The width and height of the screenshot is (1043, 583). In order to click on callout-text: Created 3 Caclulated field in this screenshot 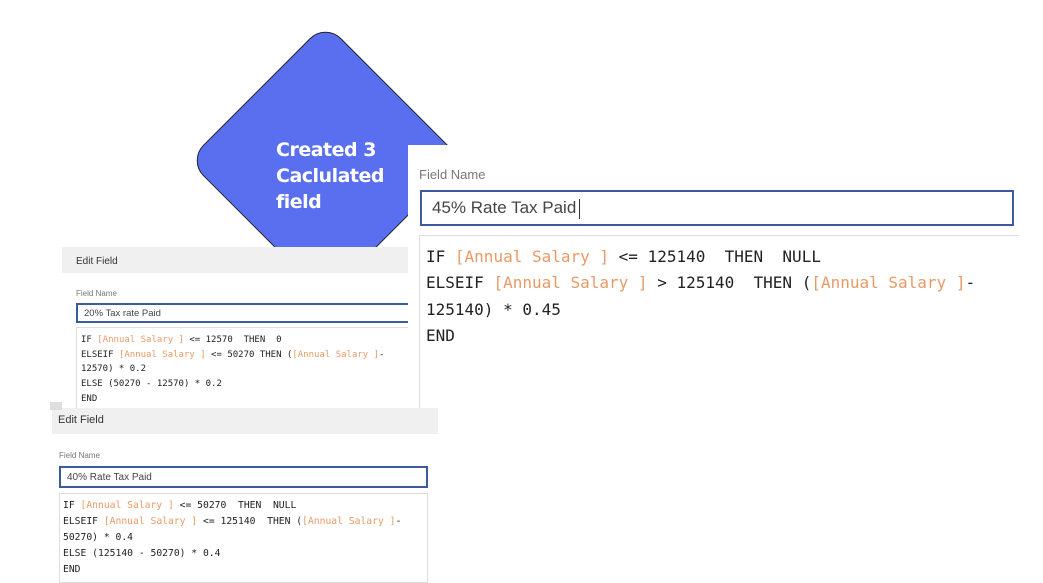, I will do `click(330, 176)`.